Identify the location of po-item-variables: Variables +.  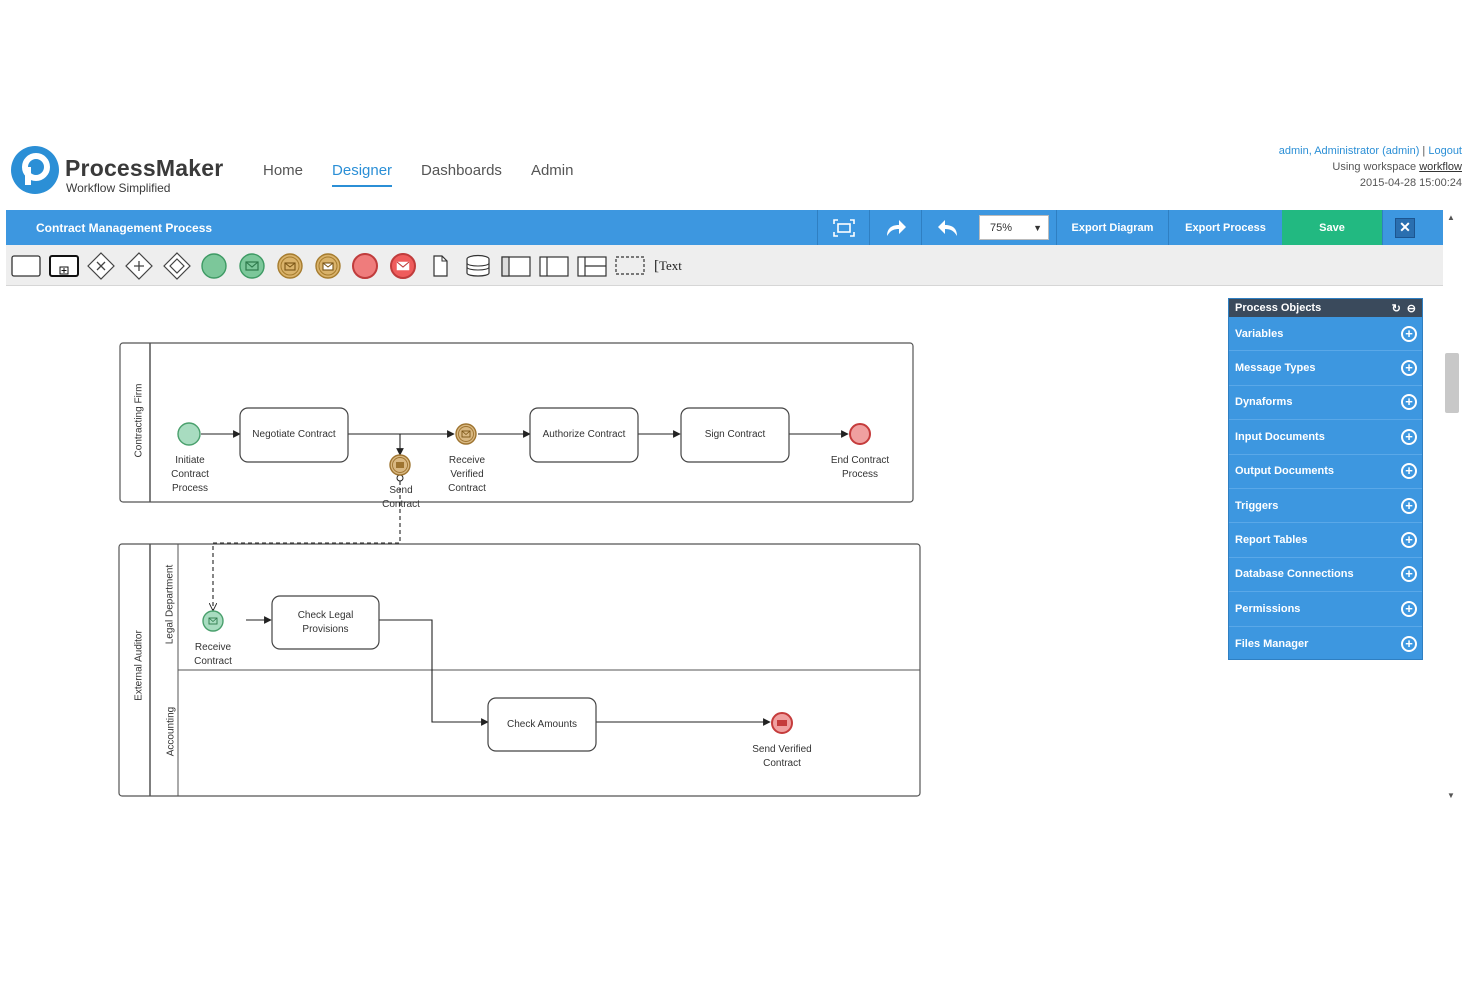
(1325, 334).